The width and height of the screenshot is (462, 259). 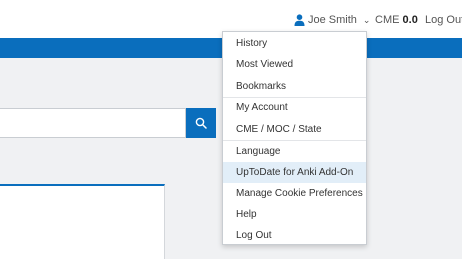 What do you see at coordinates (294, 43) in the screenshot?
I see `menu-item-history: History` at bounding box center [294, 43].